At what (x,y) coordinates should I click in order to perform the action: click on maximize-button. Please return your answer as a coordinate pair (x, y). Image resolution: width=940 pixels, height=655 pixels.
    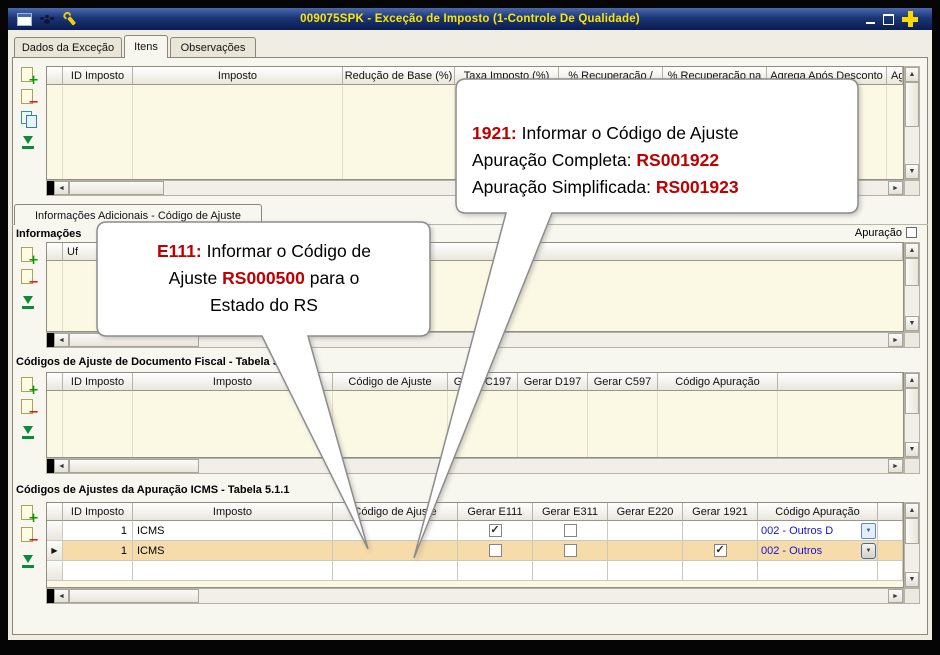
    Looking at the image, I should click on (888, 19).